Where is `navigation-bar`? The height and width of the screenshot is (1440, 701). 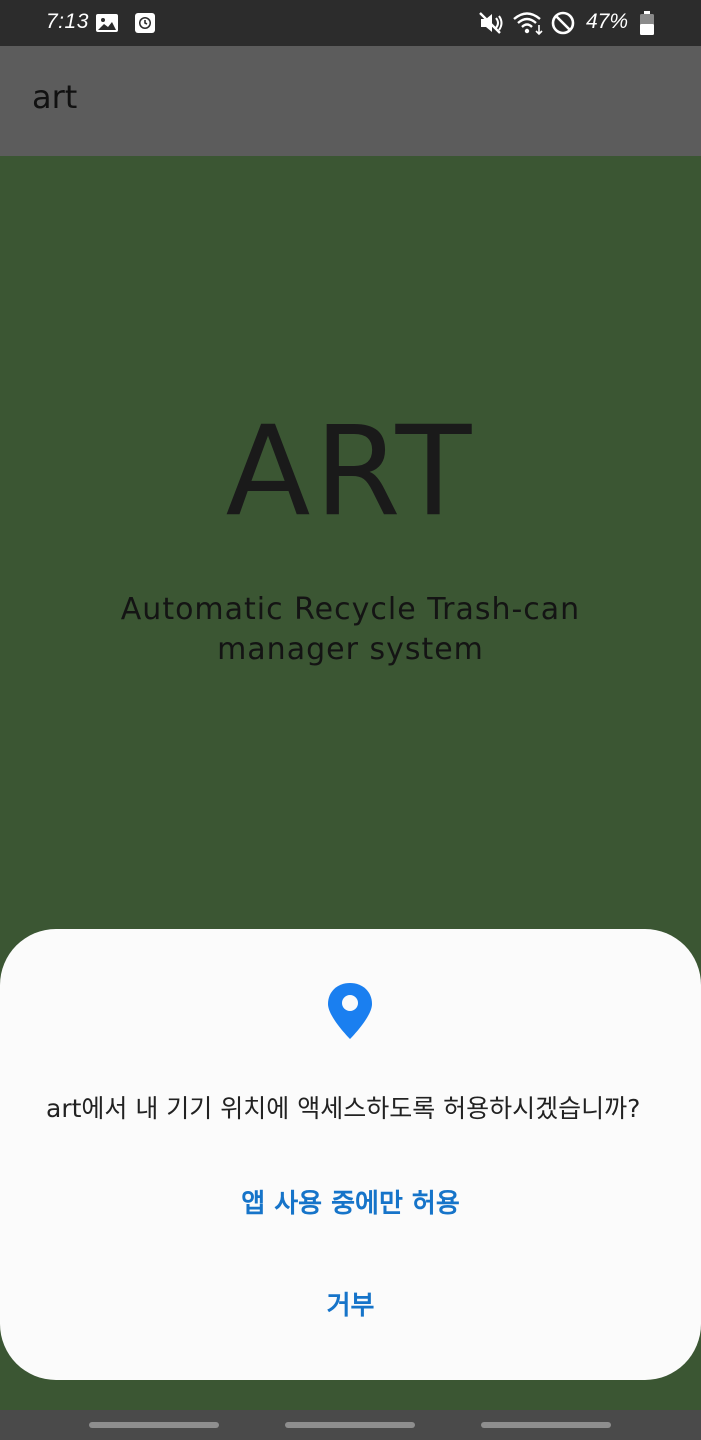
navigation-bar is located at coordinates (350, 1425).